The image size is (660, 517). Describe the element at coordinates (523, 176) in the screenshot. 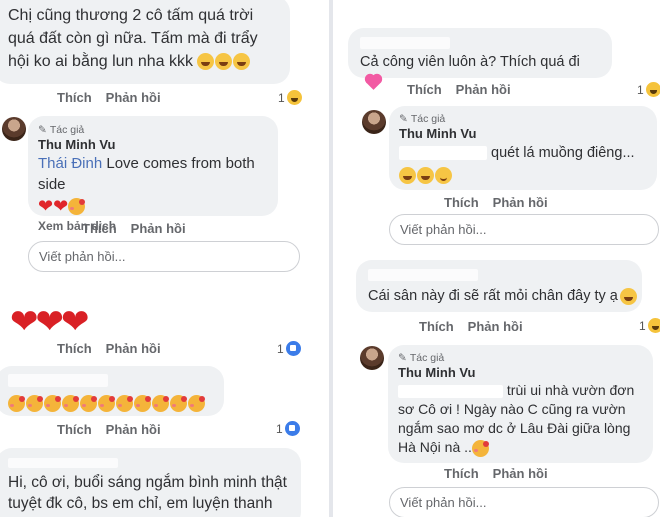

I see `emoji-row` at that location.